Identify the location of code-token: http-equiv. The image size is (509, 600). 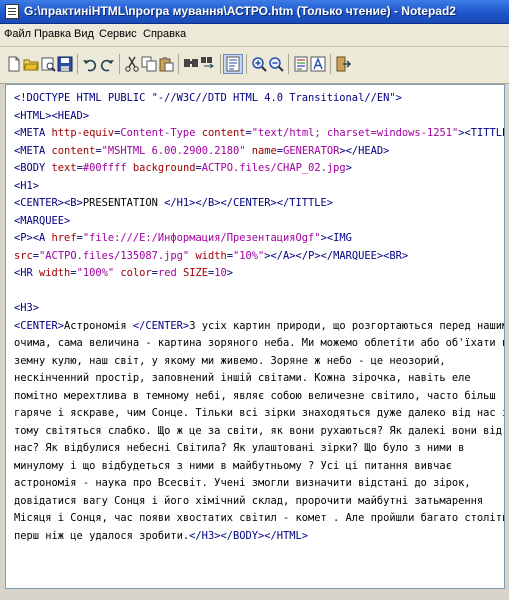
(83, 133).